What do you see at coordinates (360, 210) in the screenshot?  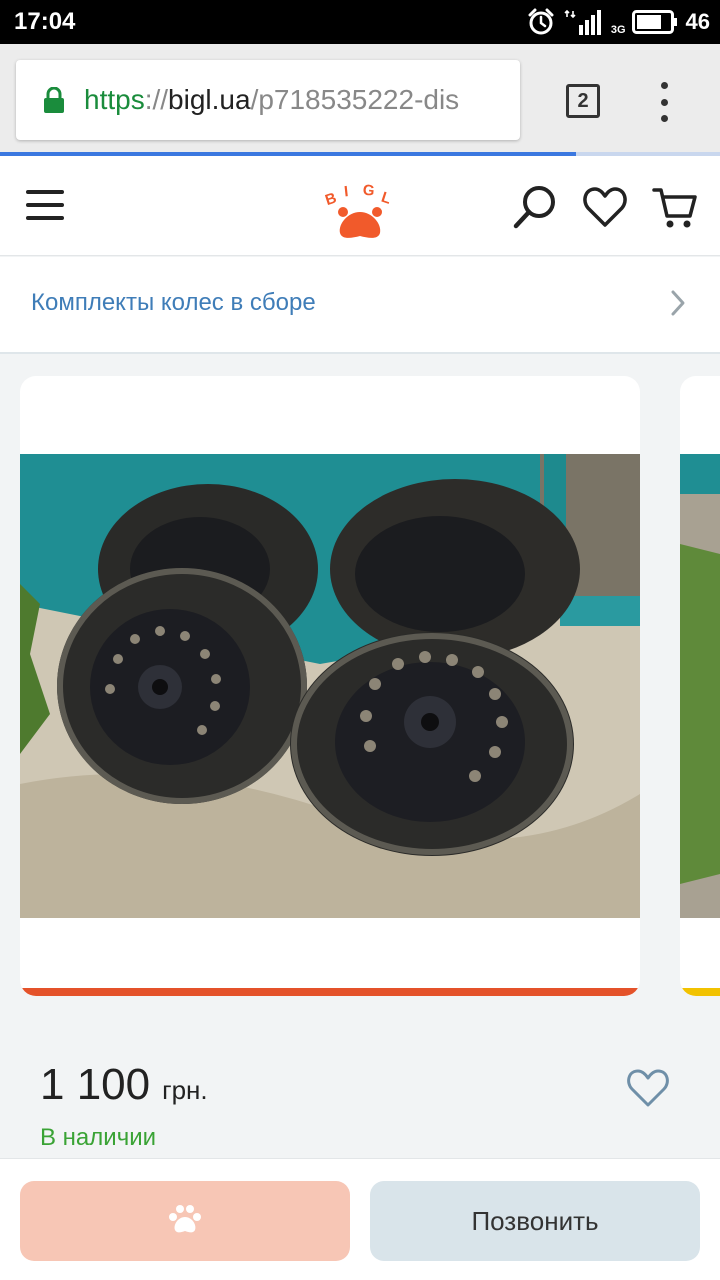 I see `bigl-logo: B I G L` at bounding box center [360, 210].